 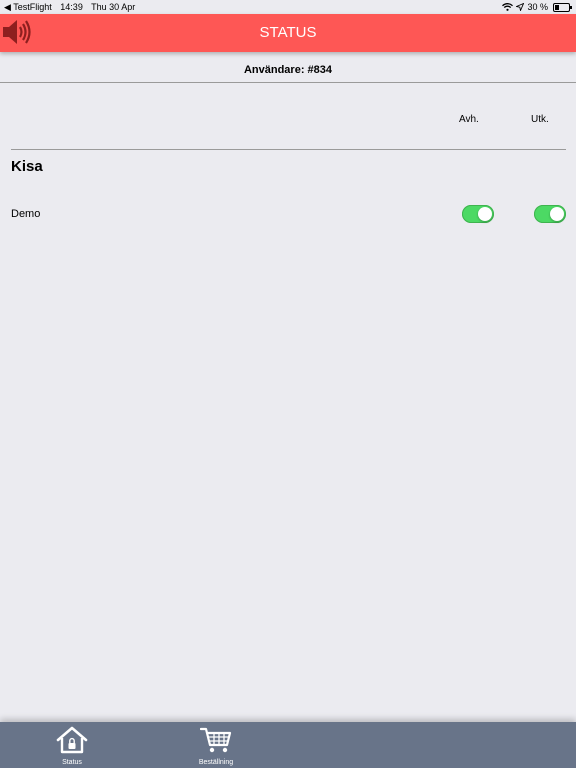 What do you see at coordinates (216, 740) in the screenshot?
I see `cart-icon` at bounding box center [216, 740].